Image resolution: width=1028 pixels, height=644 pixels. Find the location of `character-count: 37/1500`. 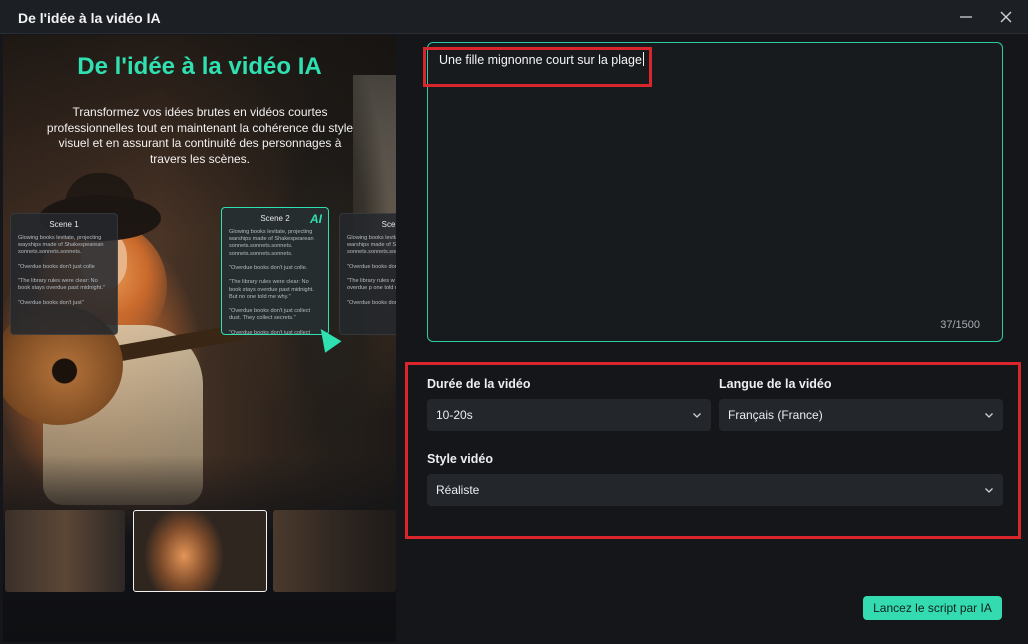

character-count: 37/1500 is located at coordinates (960, 325).